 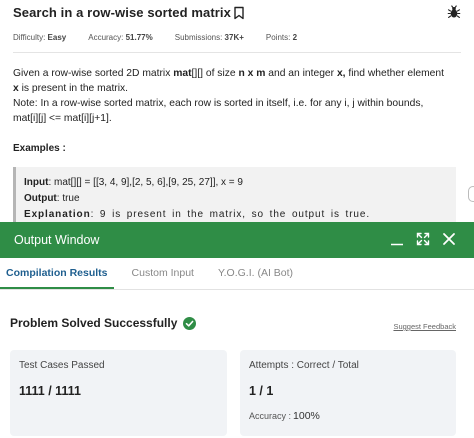 I want to click on example-output: Output: true, so click(x=52, y=198).